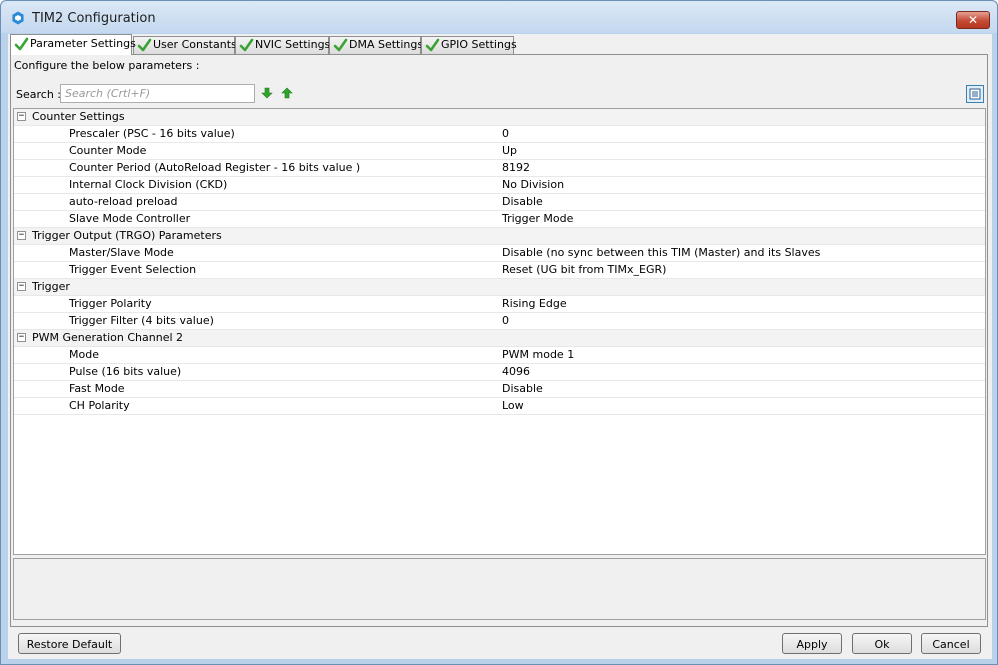 The image size is (998, 665). Describe the element at coordinates (123, 201) in the screenshot. I see `param-name: auto-reload preload` at that location.